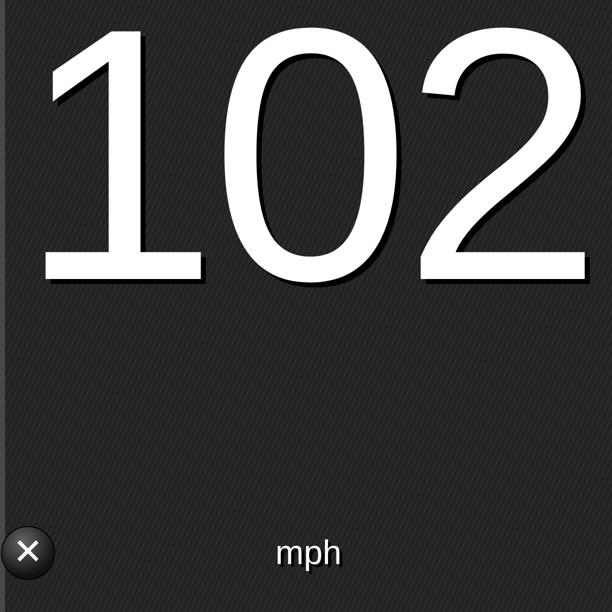 This screenshot has width=612, height=612. I want to click on close-button: ✕, so click(28, 553).